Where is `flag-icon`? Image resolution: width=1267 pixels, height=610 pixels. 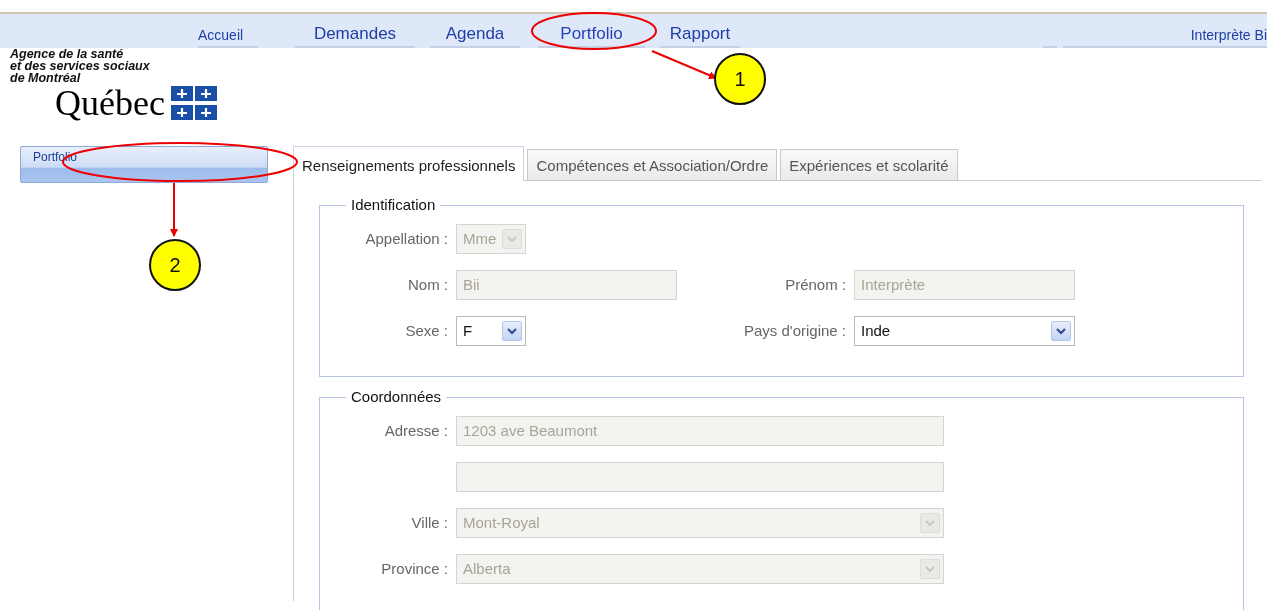 flag-icon is located at coordinates (193, 103).